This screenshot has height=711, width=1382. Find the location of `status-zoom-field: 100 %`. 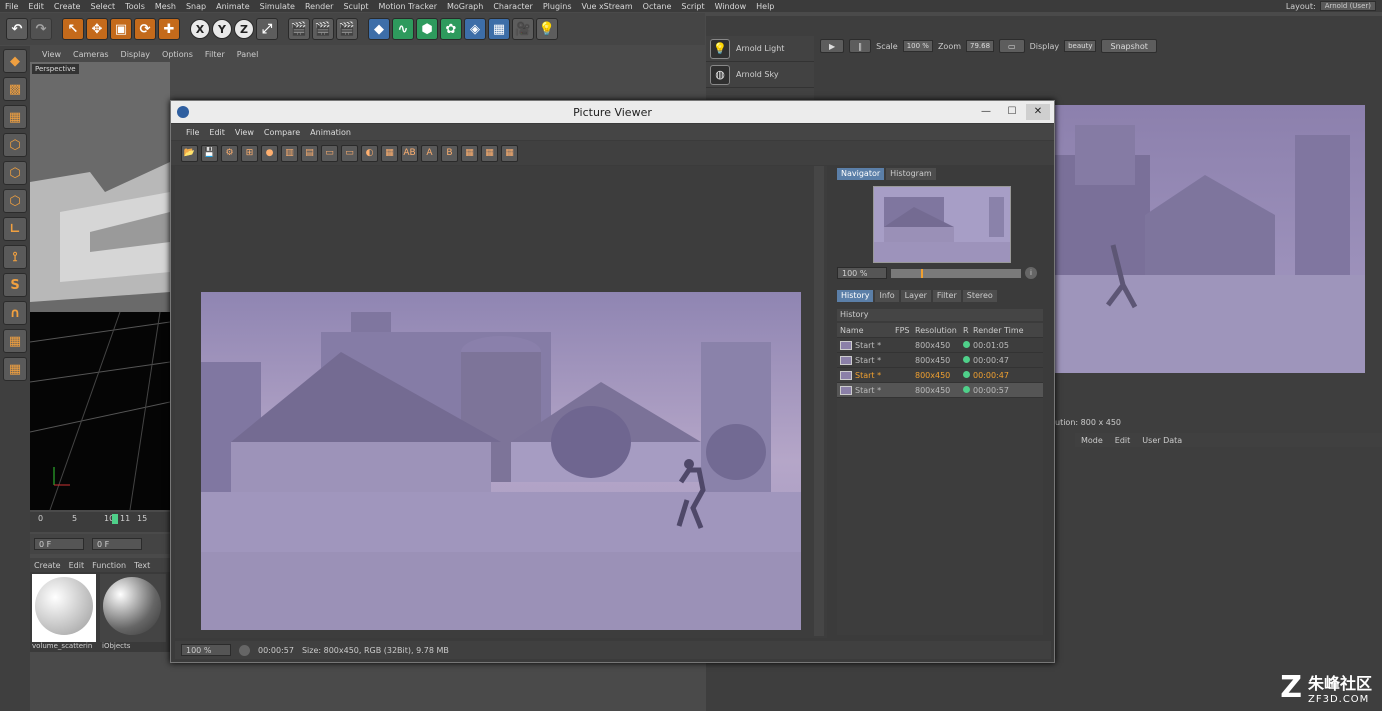

status-zoom-field: 100 % is located at coordinates (206, 650).